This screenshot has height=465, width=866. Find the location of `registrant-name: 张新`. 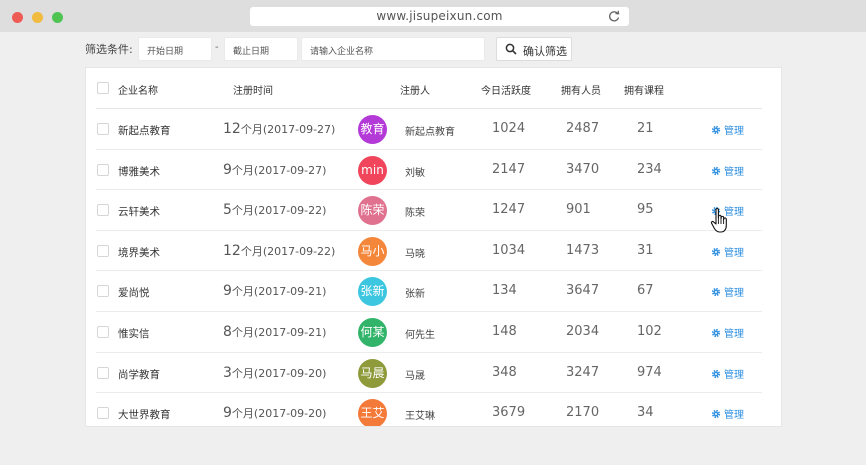

registrant-name: 张新 is located at coordinates (415, 295).